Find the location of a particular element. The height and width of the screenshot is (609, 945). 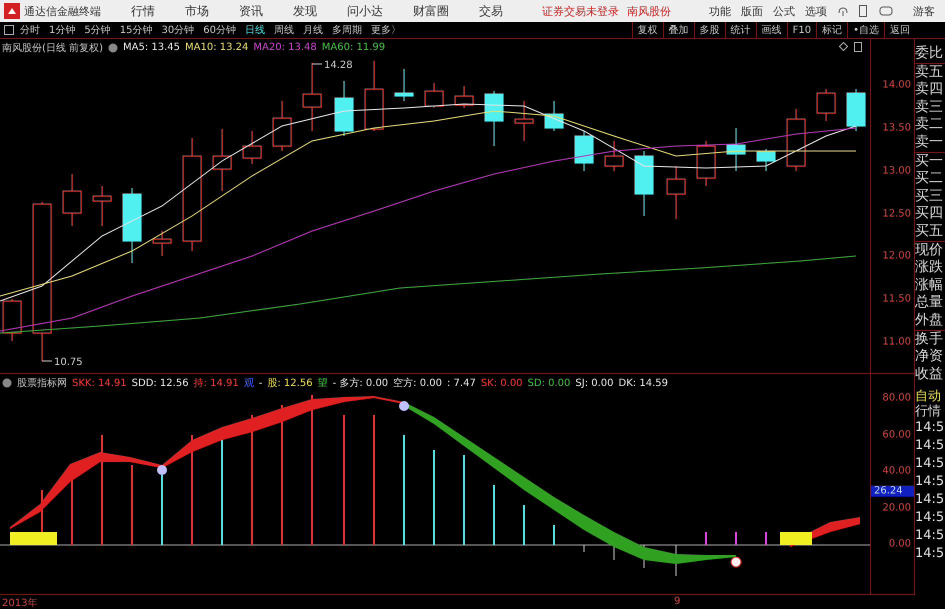

low-price-label: 10.75 is located at coordinates (68, 362).